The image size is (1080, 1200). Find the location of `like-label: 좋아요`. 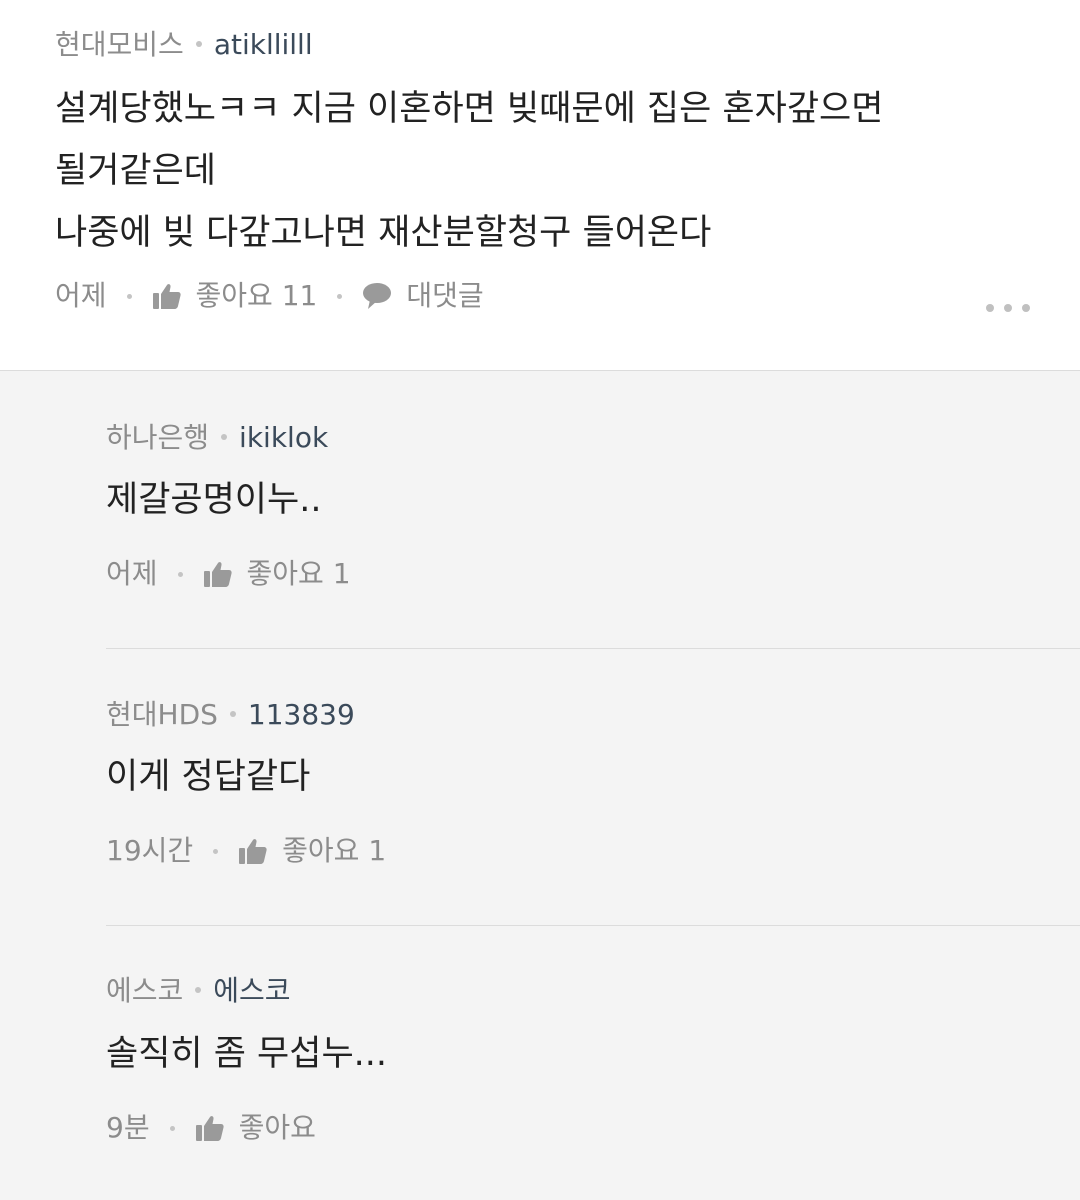

like-label: 좋아요 is located at coordinates (277, 1127).